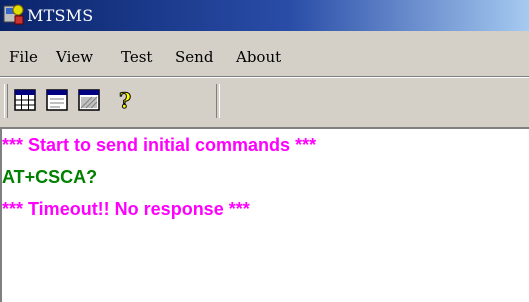 This screenshot has height=302, width=529. Describe the element at coordinates (126, 209) in the screenshot. I see `log-line-status: *** Timeout!! No response ***` at that location.